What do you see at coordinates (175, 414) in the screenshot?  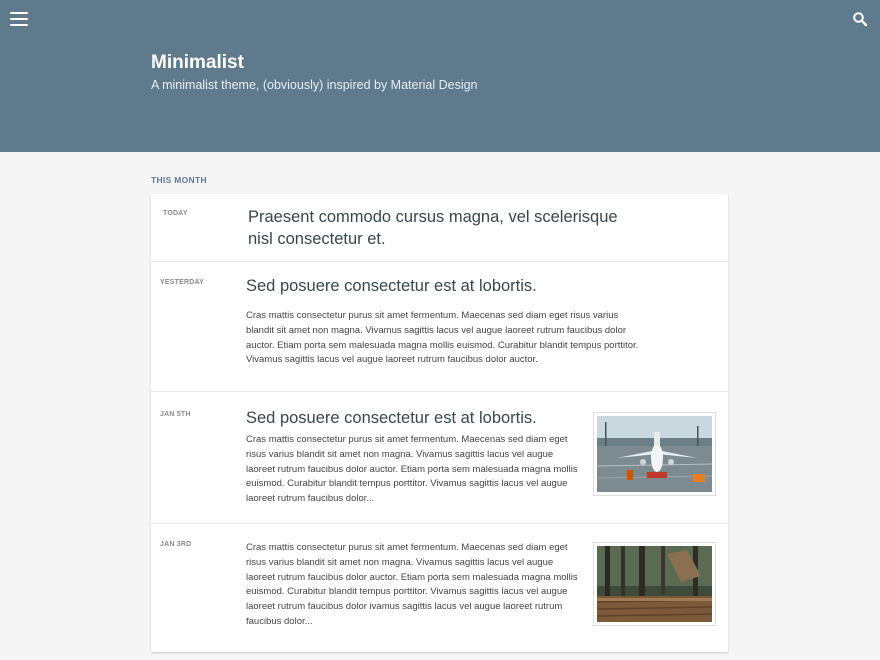 I see `post-date: JAN 5th` at bounding box center [175, 414].